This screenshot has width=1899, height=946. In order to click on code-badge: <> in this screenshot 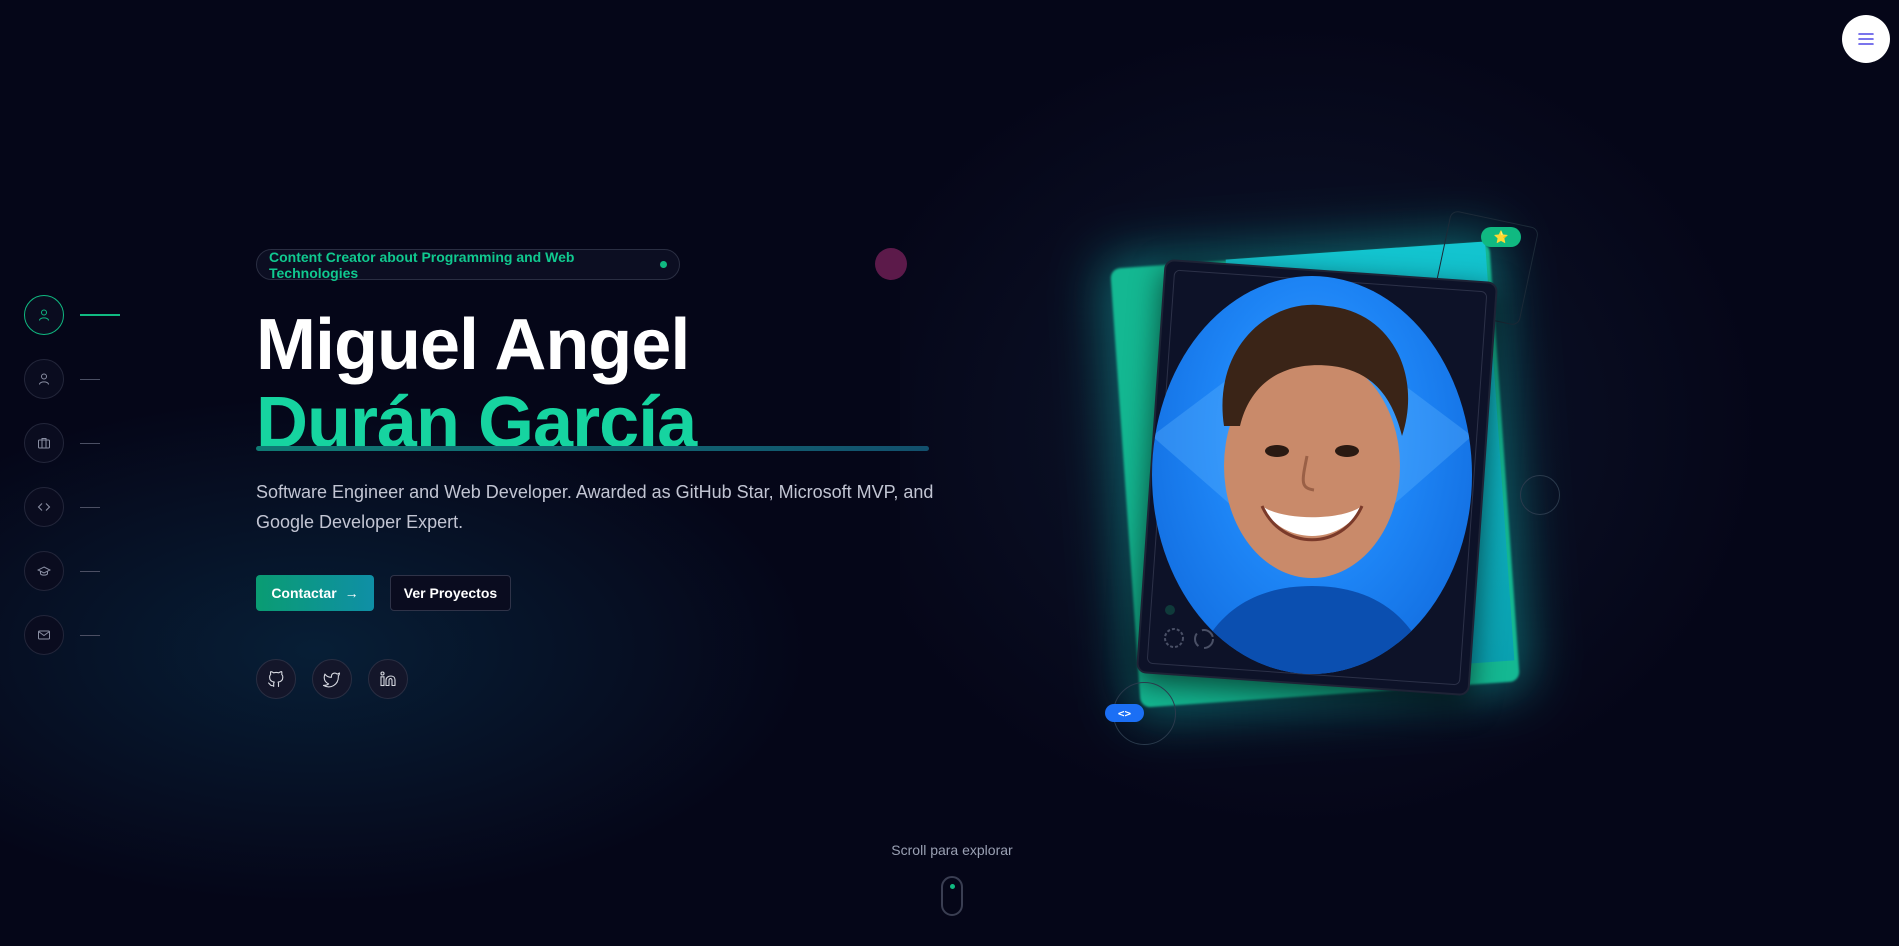, I will do `click(1124, 713)`.